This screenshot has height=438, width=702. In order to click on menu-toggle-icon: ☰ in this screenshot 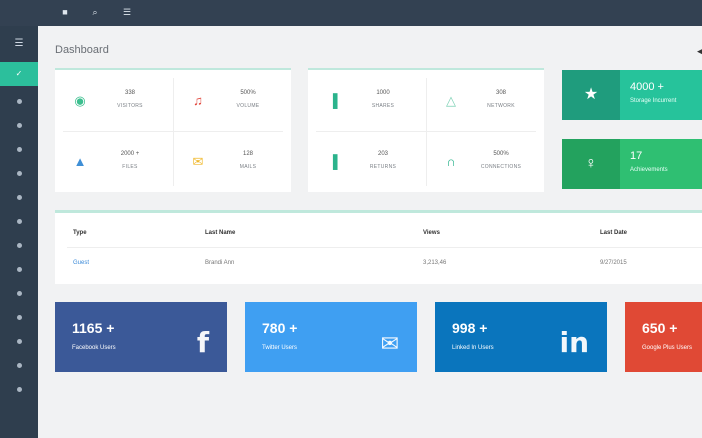, I will do `click(19, 44)`.